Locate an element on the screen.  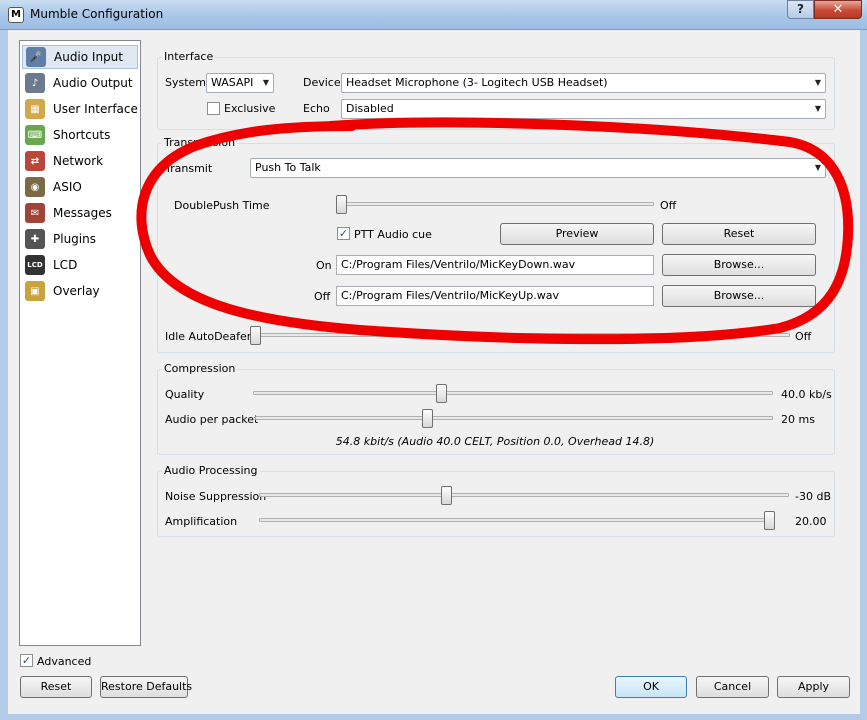
sidebar-item-asio: ◉ ASIO is located at coordinates (80, 187).